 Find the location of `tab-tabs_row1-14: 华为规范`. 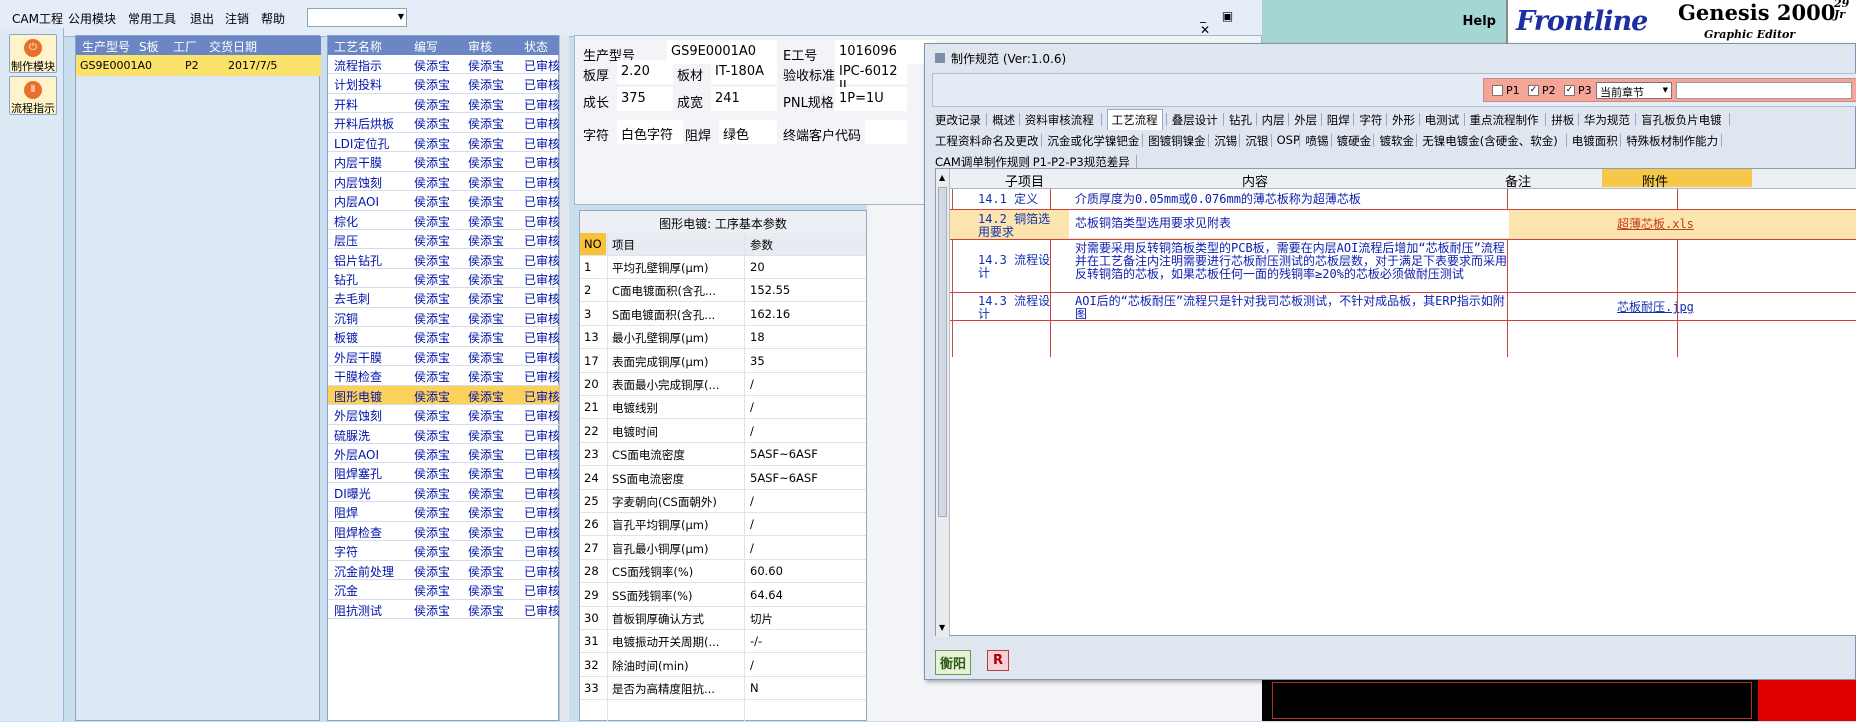

tab-tabs_row1-14: 华为规范 is located at coordinates (1607, 119).